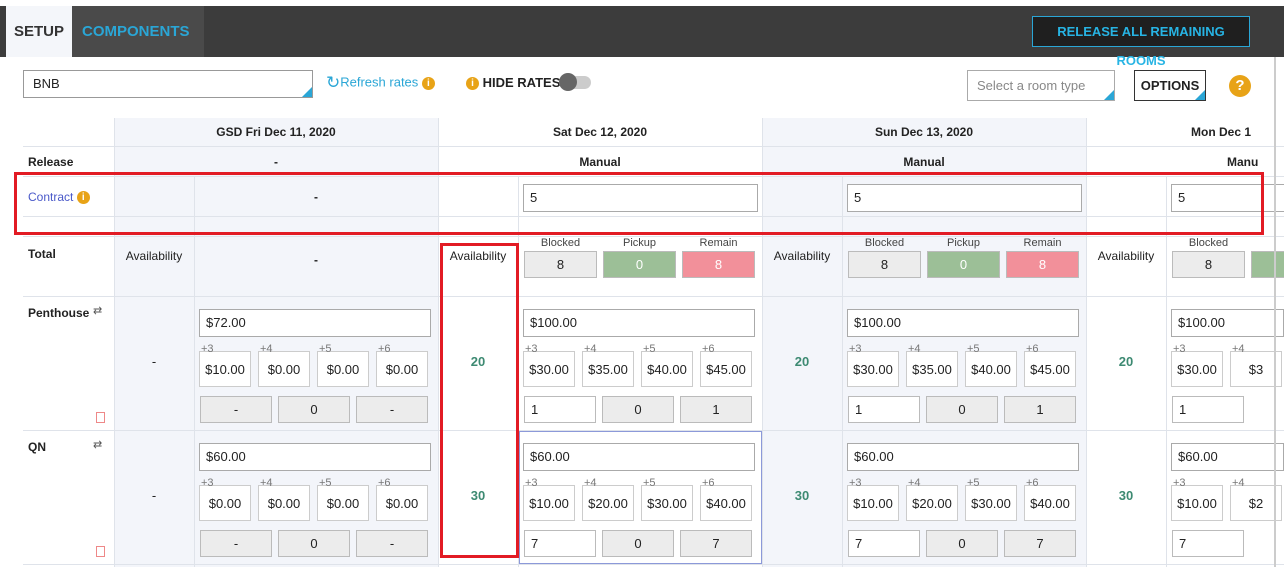 The width and height of the screenshot is (1284, 567). What do you see at coordinates (37, 447) in the screenshot?
I see `room-name: QN` at bounding box center [37, 447].